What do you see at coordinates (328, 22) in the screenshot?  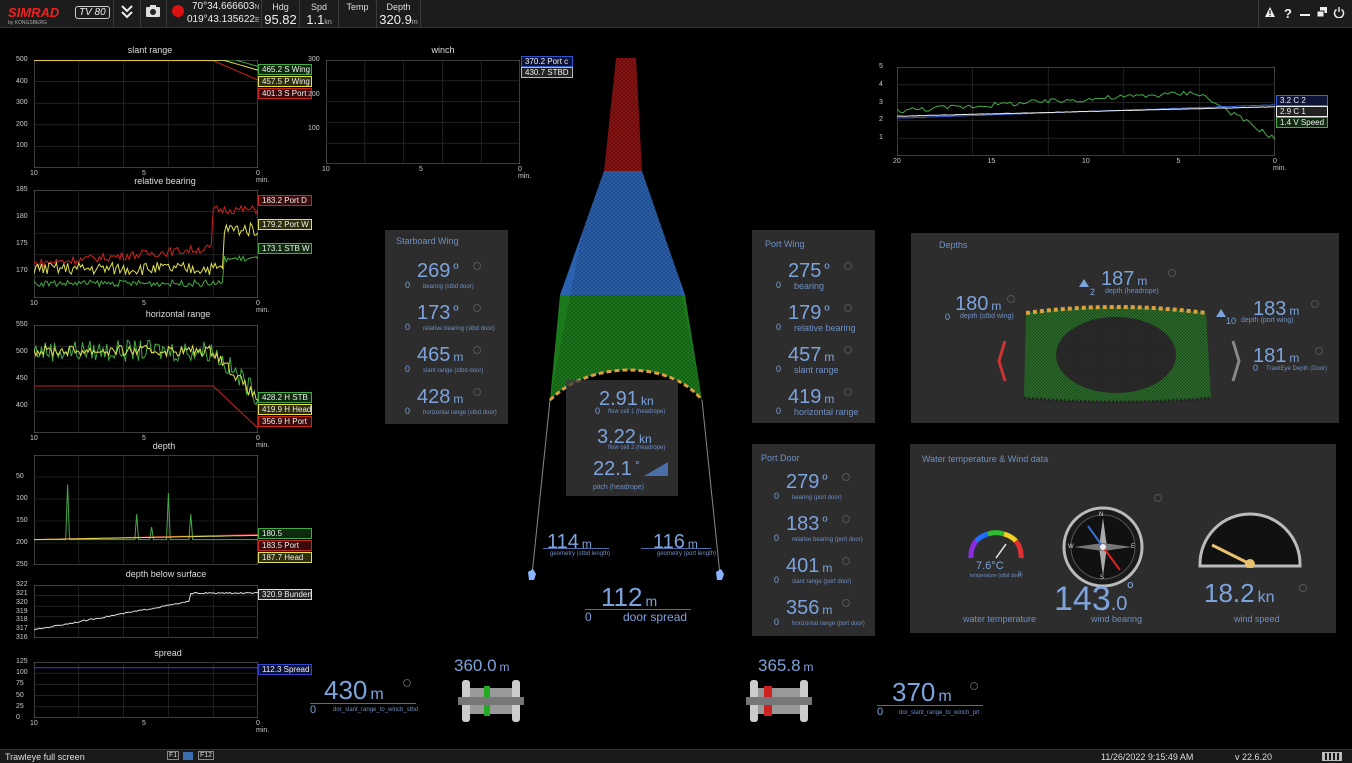 I see `speed-unit: kn` at bounding box center [328, 22].